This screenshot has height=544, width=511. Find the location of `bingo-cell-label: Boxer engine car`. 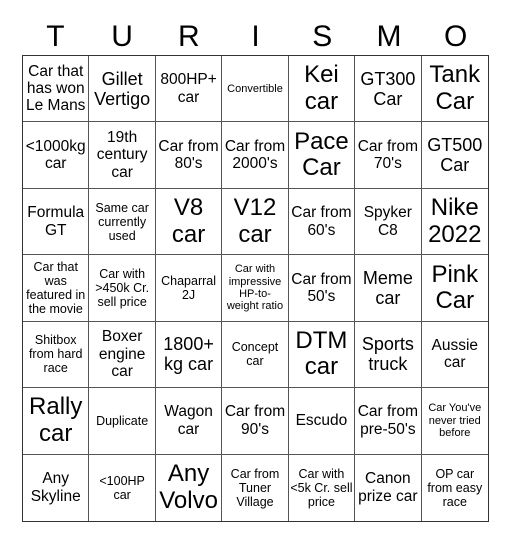

bingo-cell-label: Boxer engine car is located at coordinates (122, 354).